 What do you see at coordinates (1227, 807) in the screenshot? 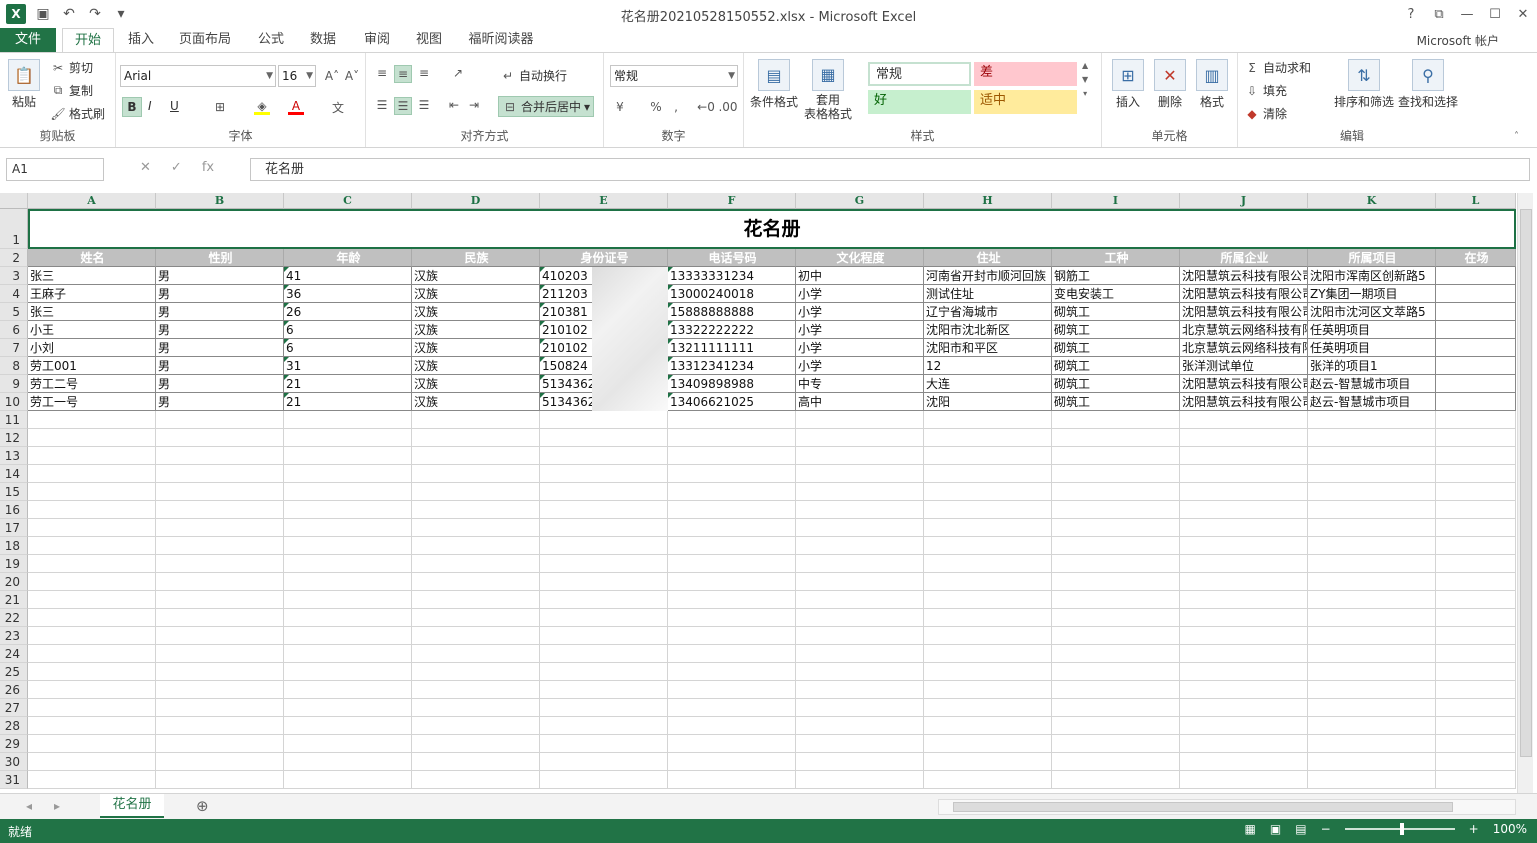
I see `horizontal-scrollbar` at bounding box center [1227, 807].